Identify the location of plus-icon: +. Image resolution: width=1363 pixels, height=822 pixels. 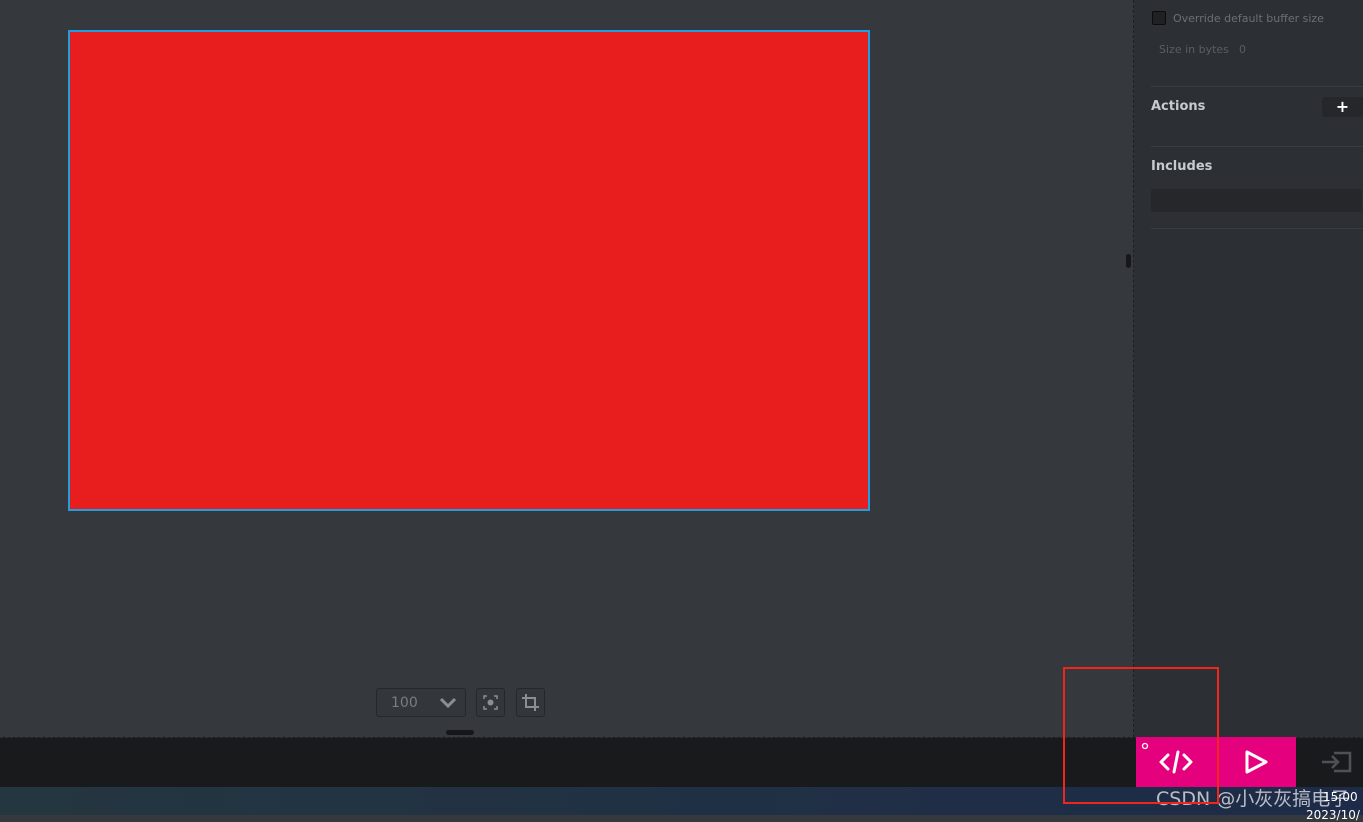
(1342, 106).